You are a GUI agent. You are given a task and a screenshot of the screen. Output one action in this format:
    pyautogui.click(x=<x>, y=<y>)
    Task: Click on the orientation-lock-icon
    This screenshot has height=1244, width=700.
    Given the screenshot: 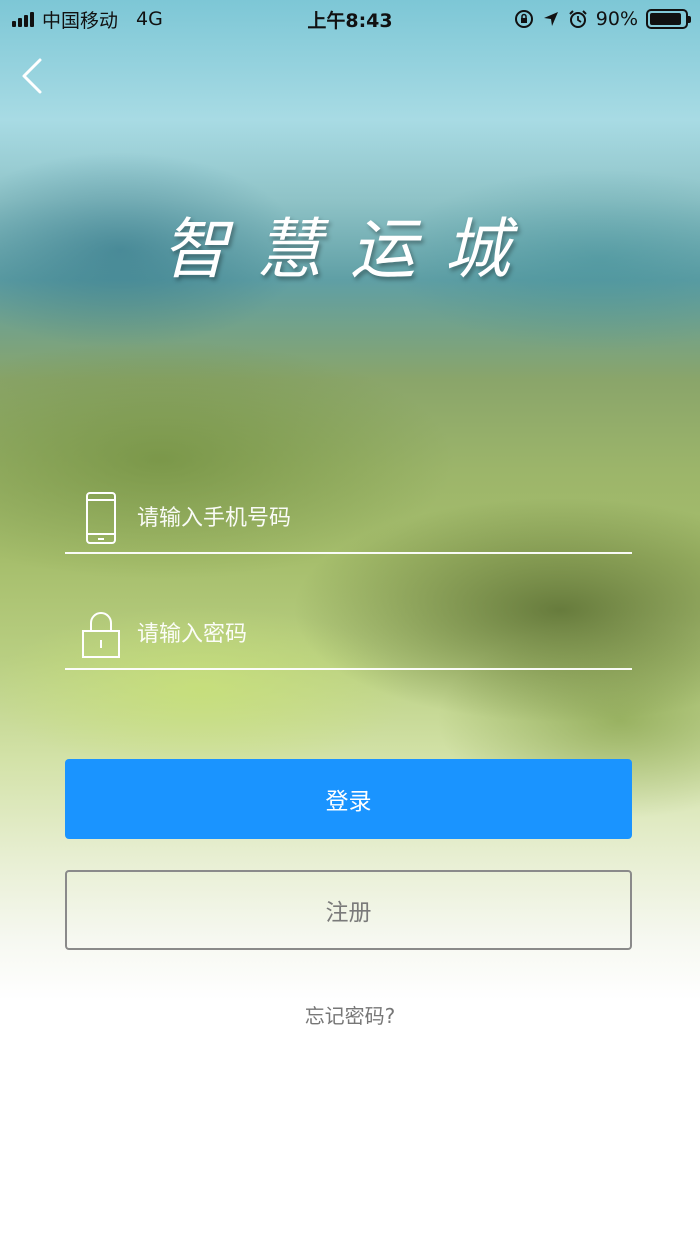 What is the action you would take?
    pyautogui.click(x=523, y=19)
    